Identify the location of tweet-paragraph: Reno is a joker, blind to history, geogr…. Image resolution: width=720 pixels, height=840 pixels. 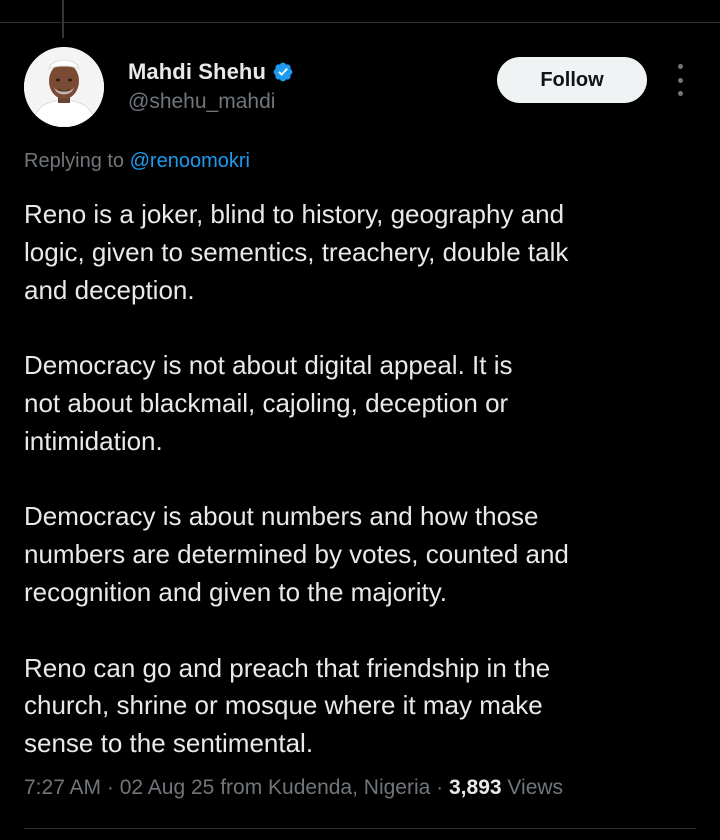
(296, 252).